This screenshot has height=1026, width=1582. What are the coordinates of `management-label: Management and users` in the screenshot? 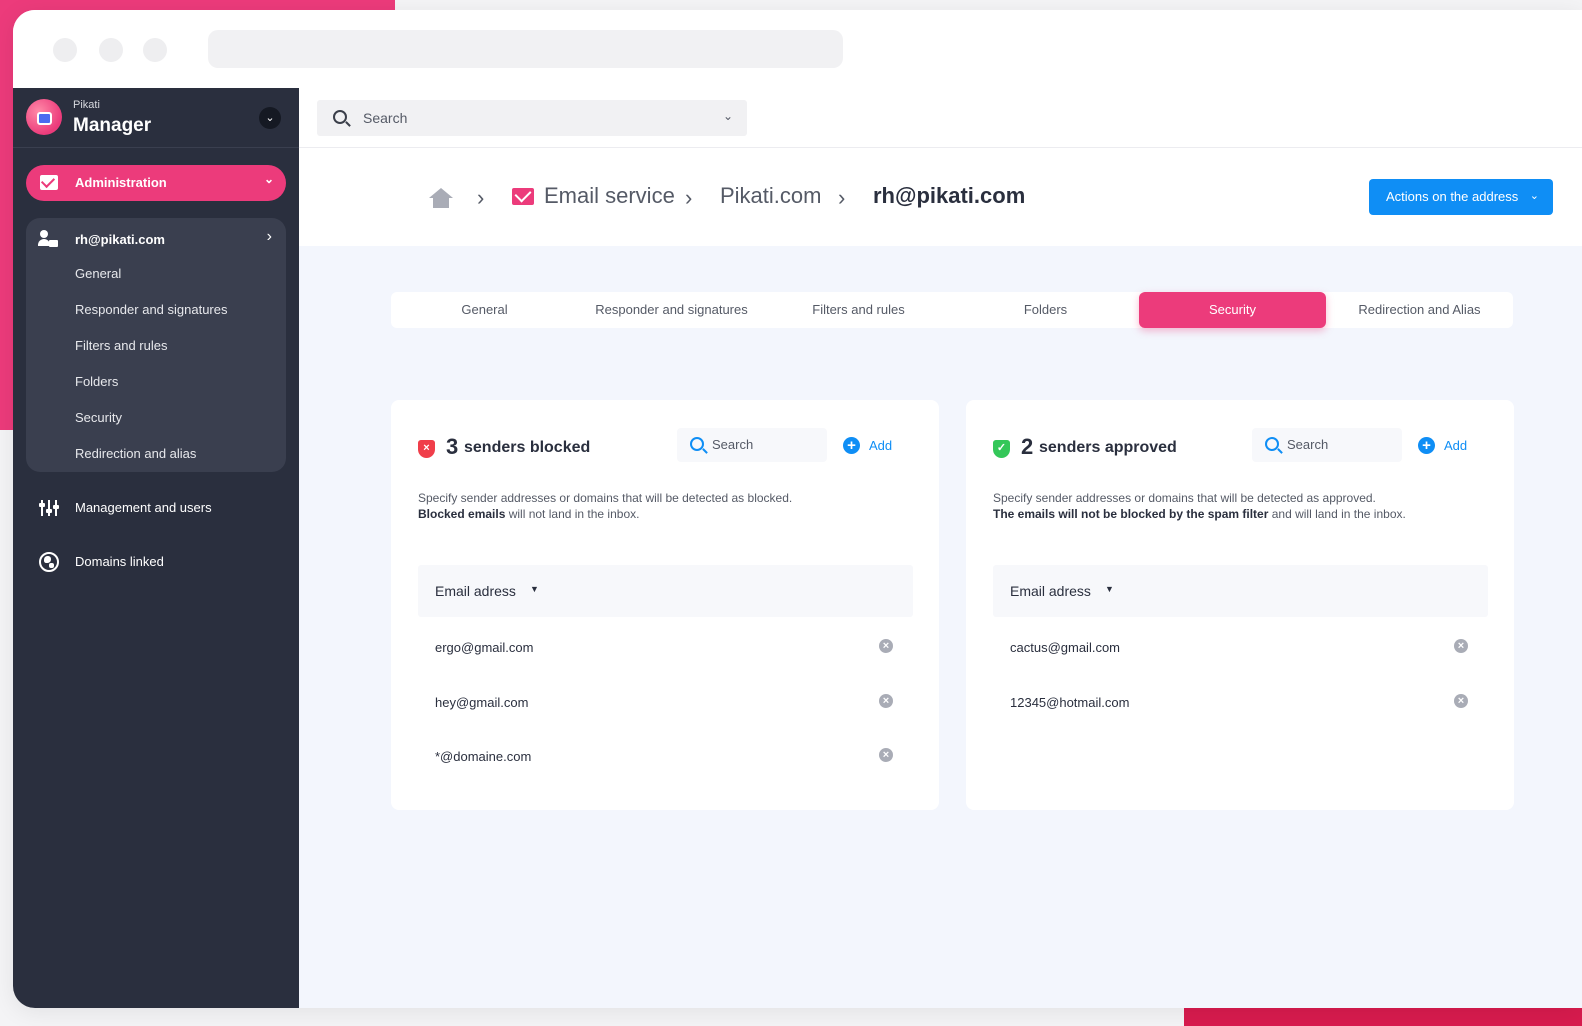 It's located at (143, 507).